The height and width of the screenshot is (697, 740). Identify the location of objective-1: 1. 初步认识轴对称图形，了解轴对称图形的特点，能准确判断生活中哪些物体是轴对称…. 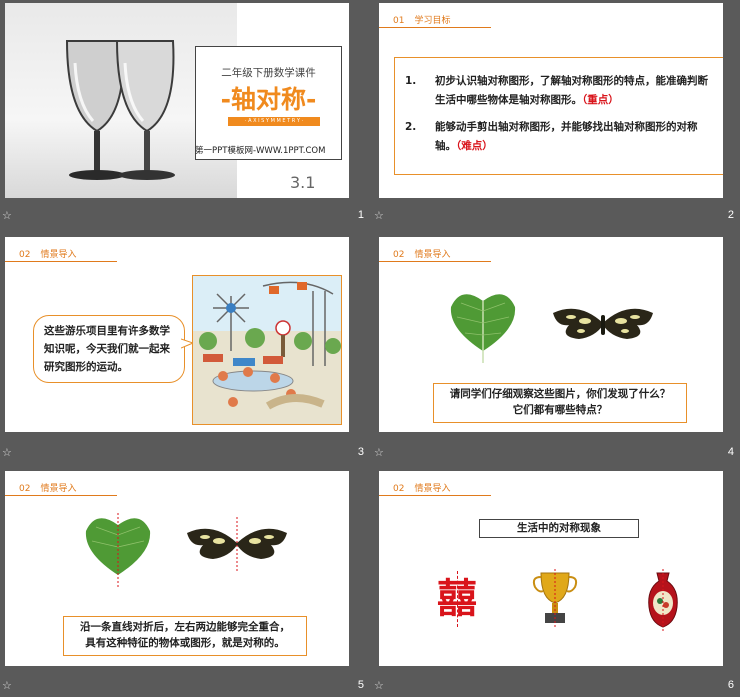
(556, 90).